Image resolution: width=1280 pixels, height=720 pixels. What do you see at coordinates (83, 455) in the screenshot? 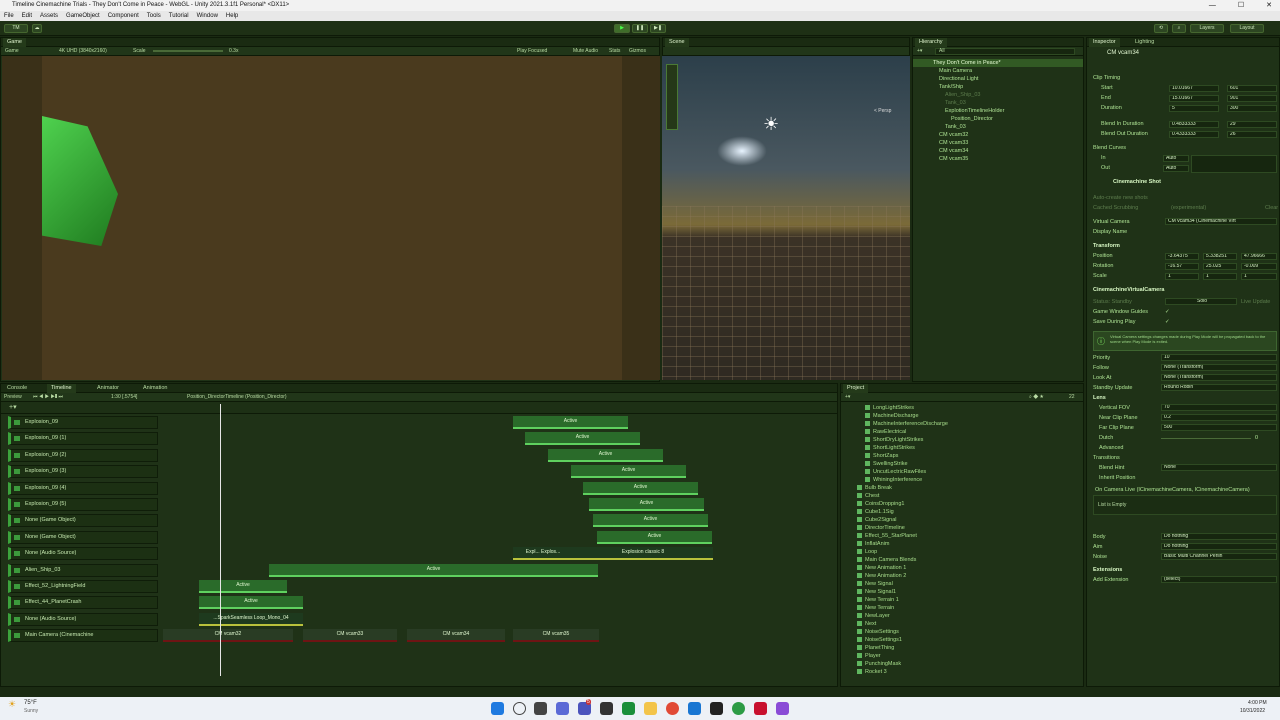
I see `track-header: Explosion_09 (2)` at bounding box center [83, 455].